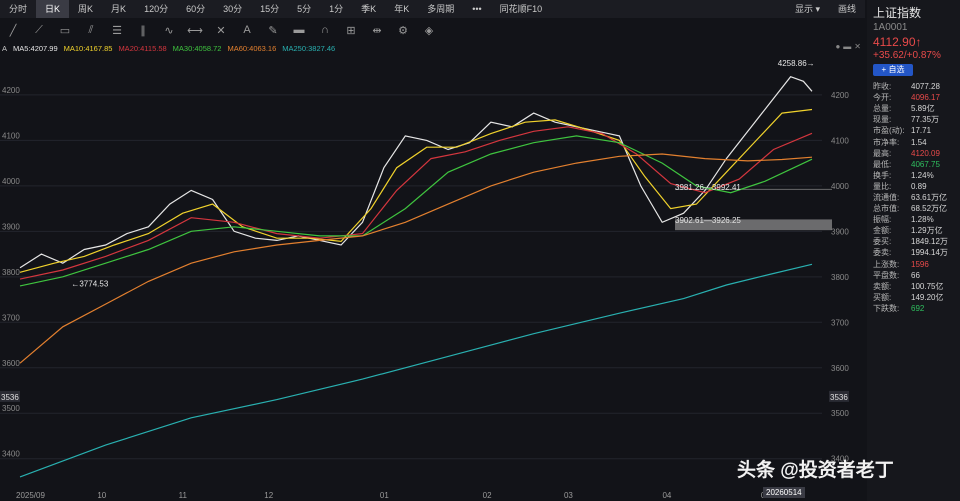  Describe the element at coordinates (521, 9) in the screenshot. I see `period-tab: 同花顺F10` at that location.